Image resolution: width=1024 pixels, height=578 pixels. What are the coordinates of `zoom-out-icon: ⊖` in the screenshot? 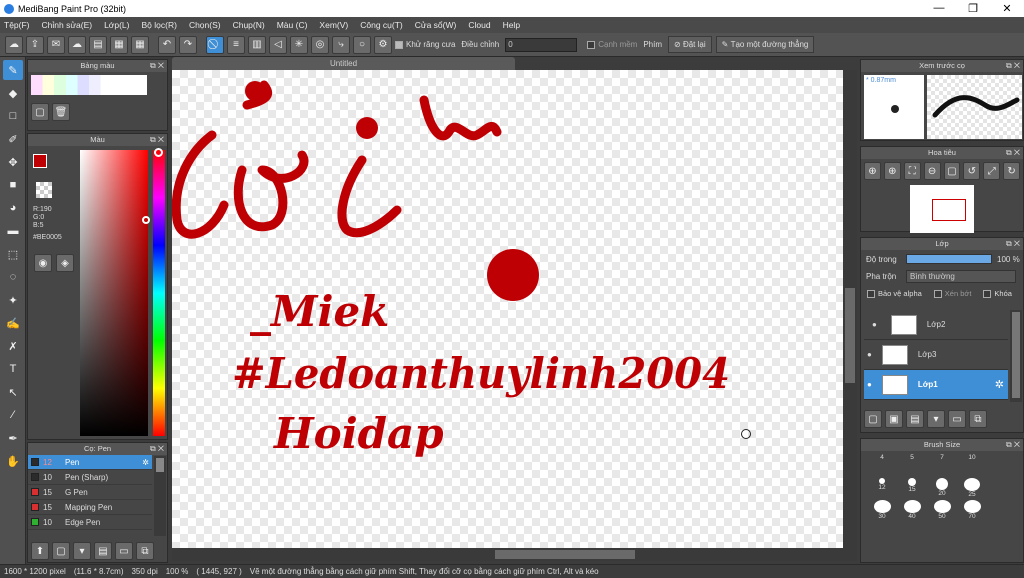 It's located at (932, 171).